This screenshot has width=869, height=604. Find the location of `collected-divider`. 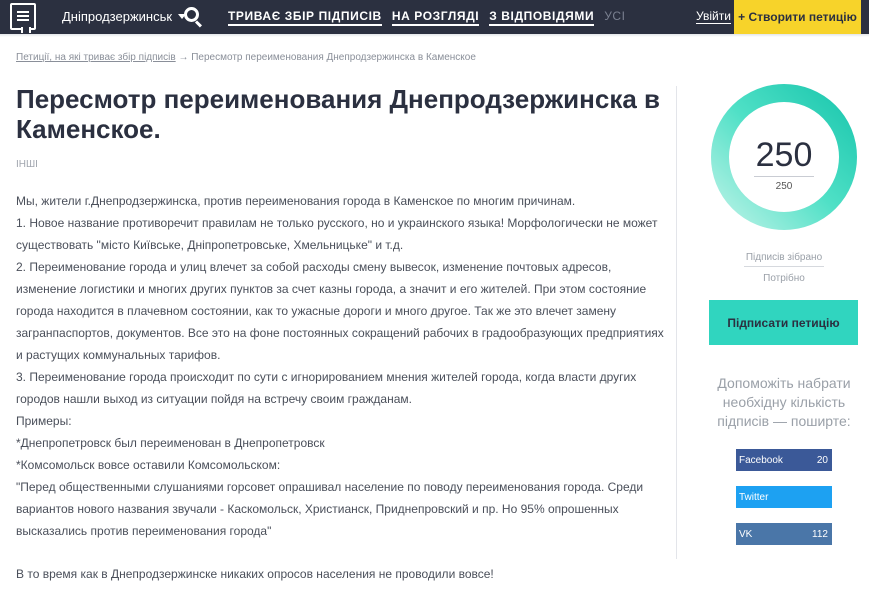

collected-divider is located at coordinates (784, 266).